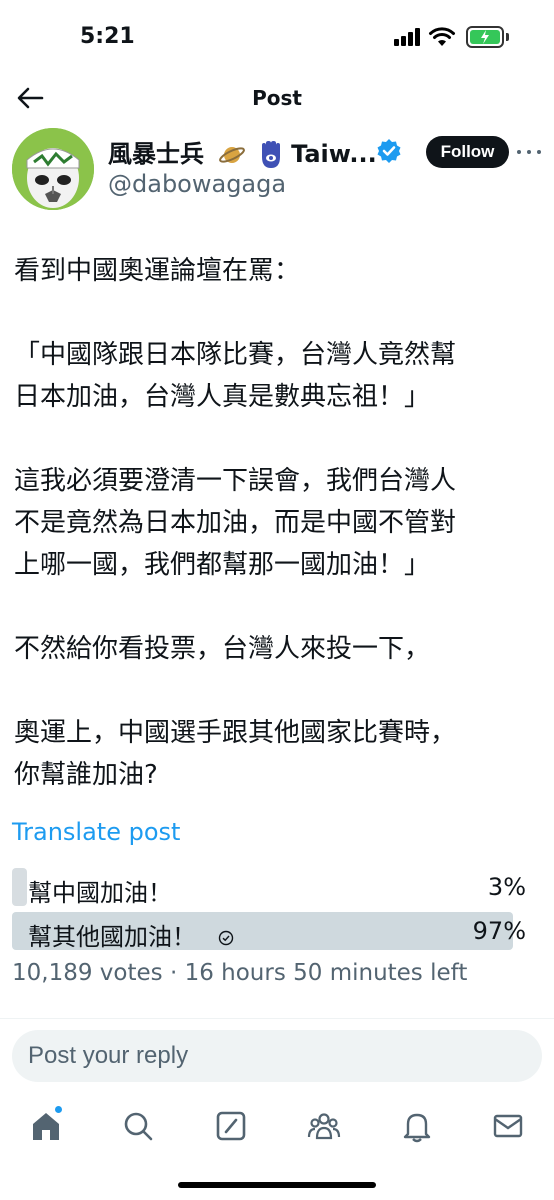 This screenshot has height=1200, width=554. Describe the element at coordinates (58, 1109) in the screenshot. I see `unread-dot` at that location.